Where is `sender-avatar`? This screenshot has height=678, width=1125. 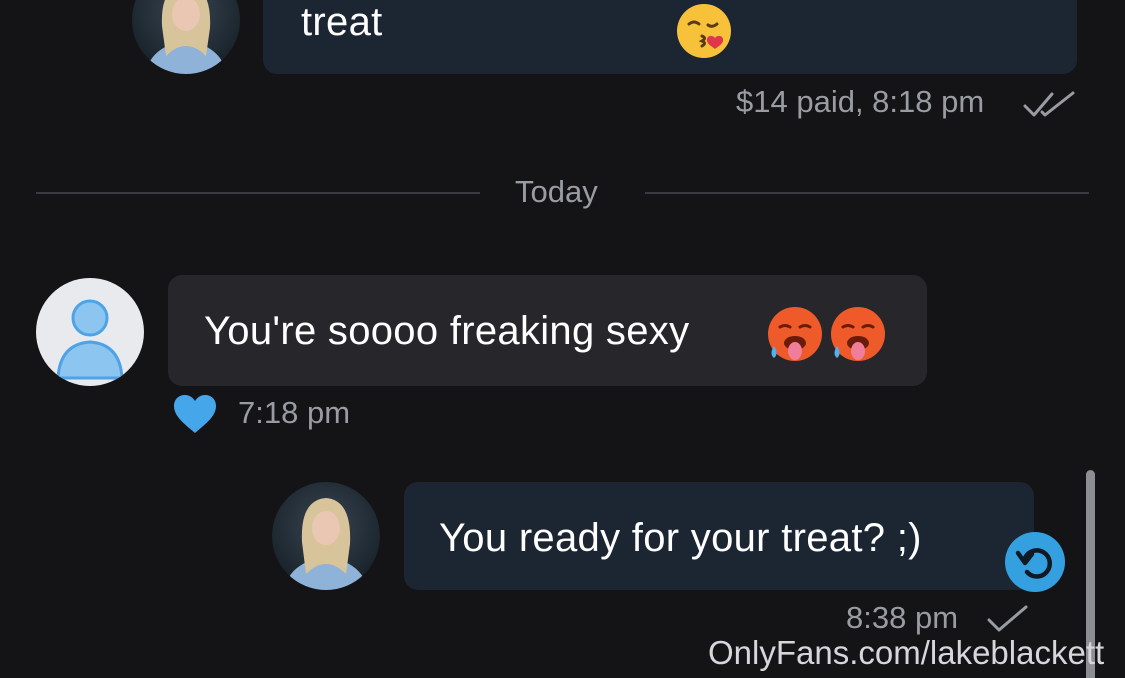
sender-avatar is located at coordinates (326, 536).